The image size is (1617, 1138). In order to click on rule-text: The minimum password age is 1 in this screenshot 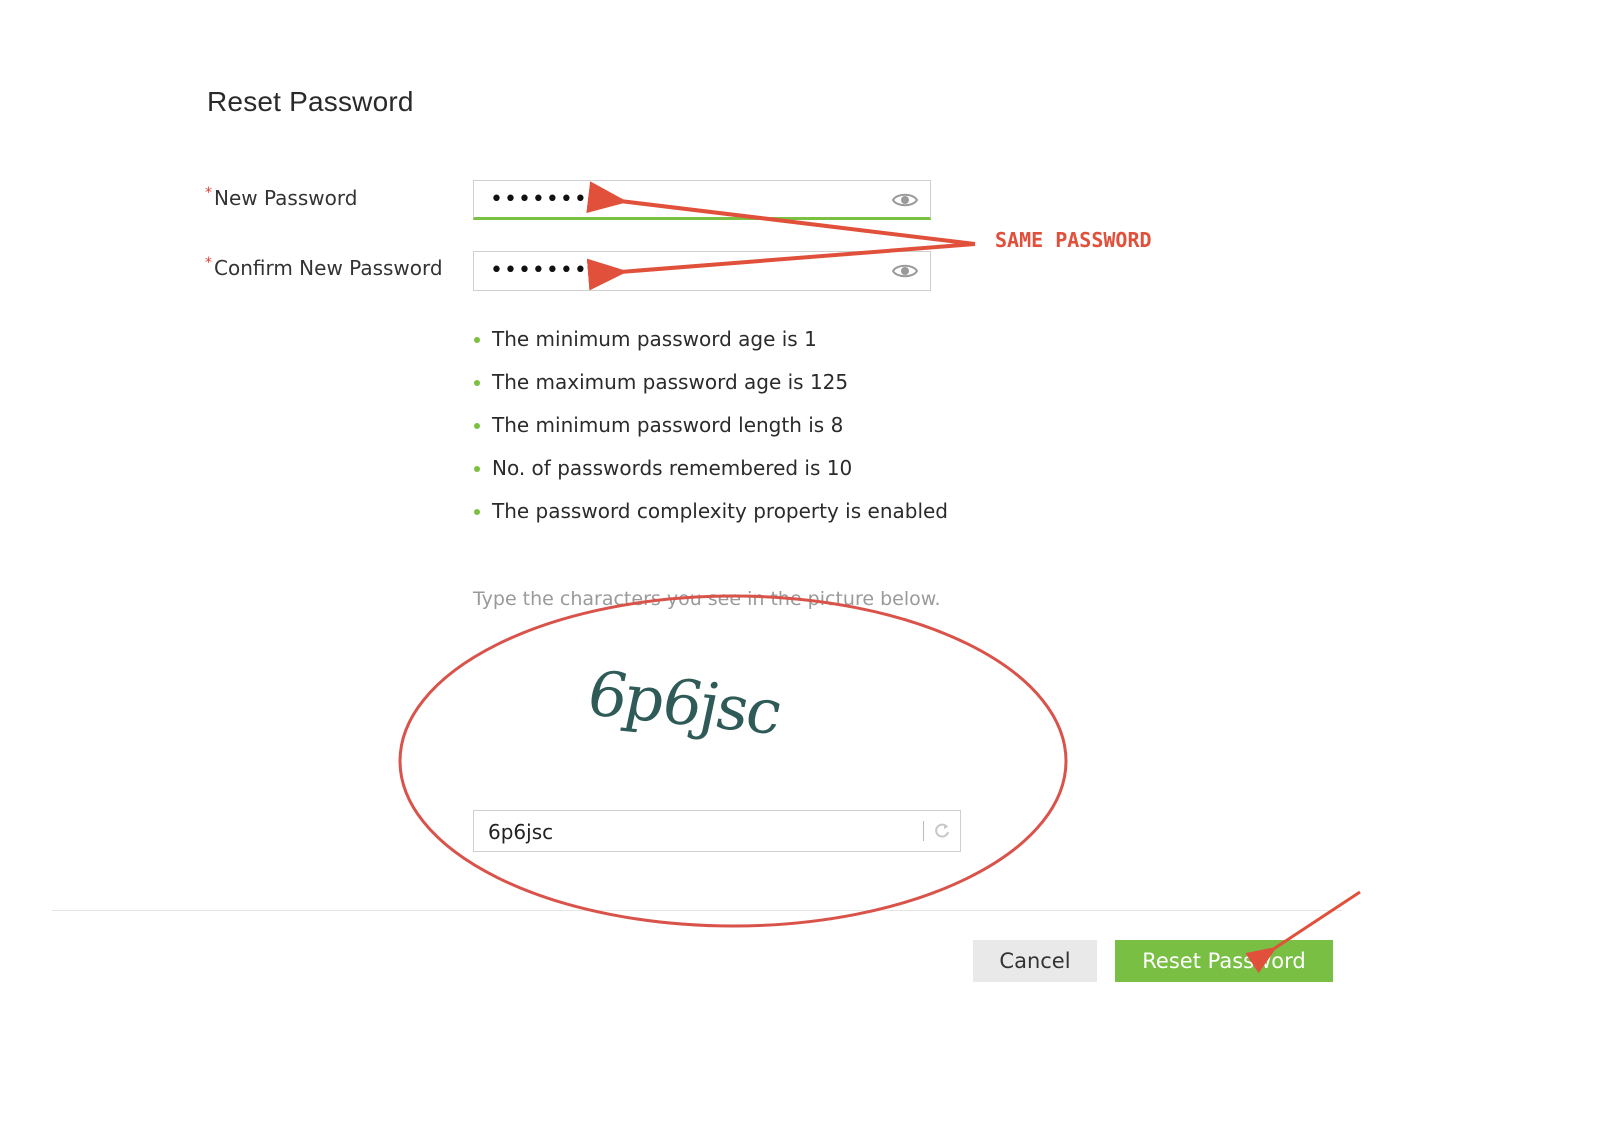, I will do `click(654, 339)`.